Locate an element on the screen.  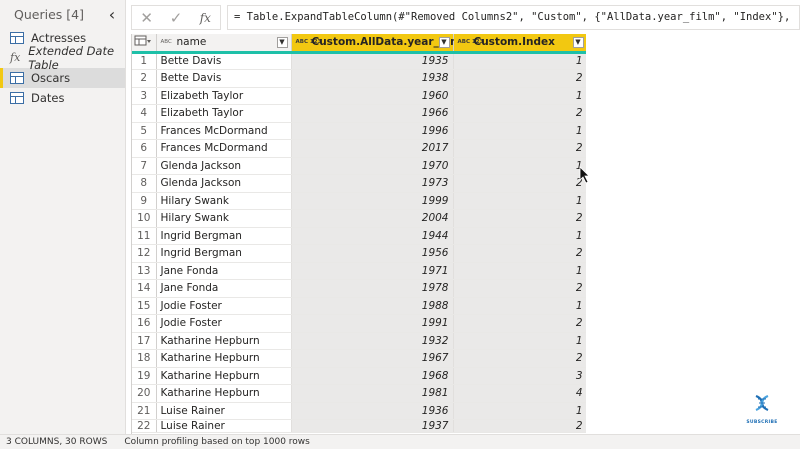
row-number: 22 is located at coordinates (144, 426).